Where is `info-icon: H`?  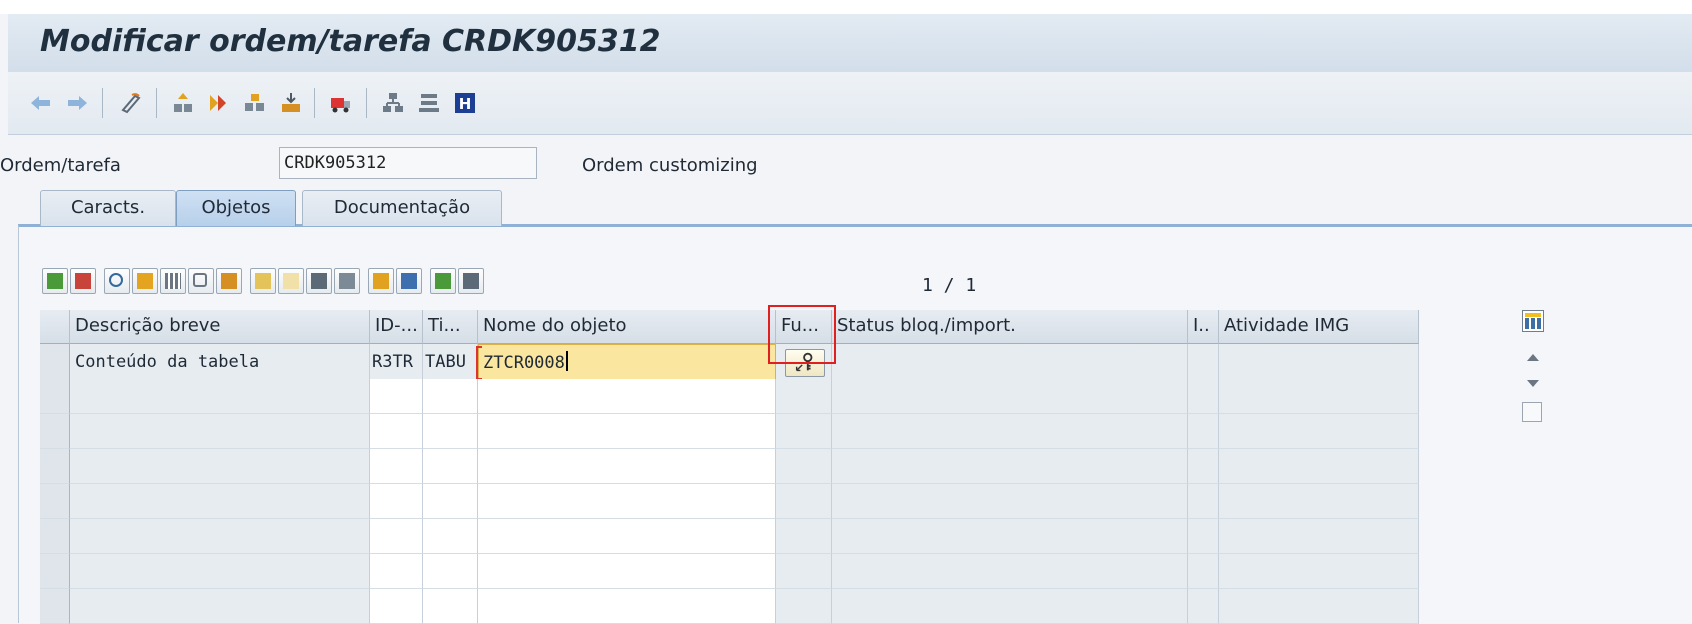 info-icon: H is located at coordinates (465, 103).